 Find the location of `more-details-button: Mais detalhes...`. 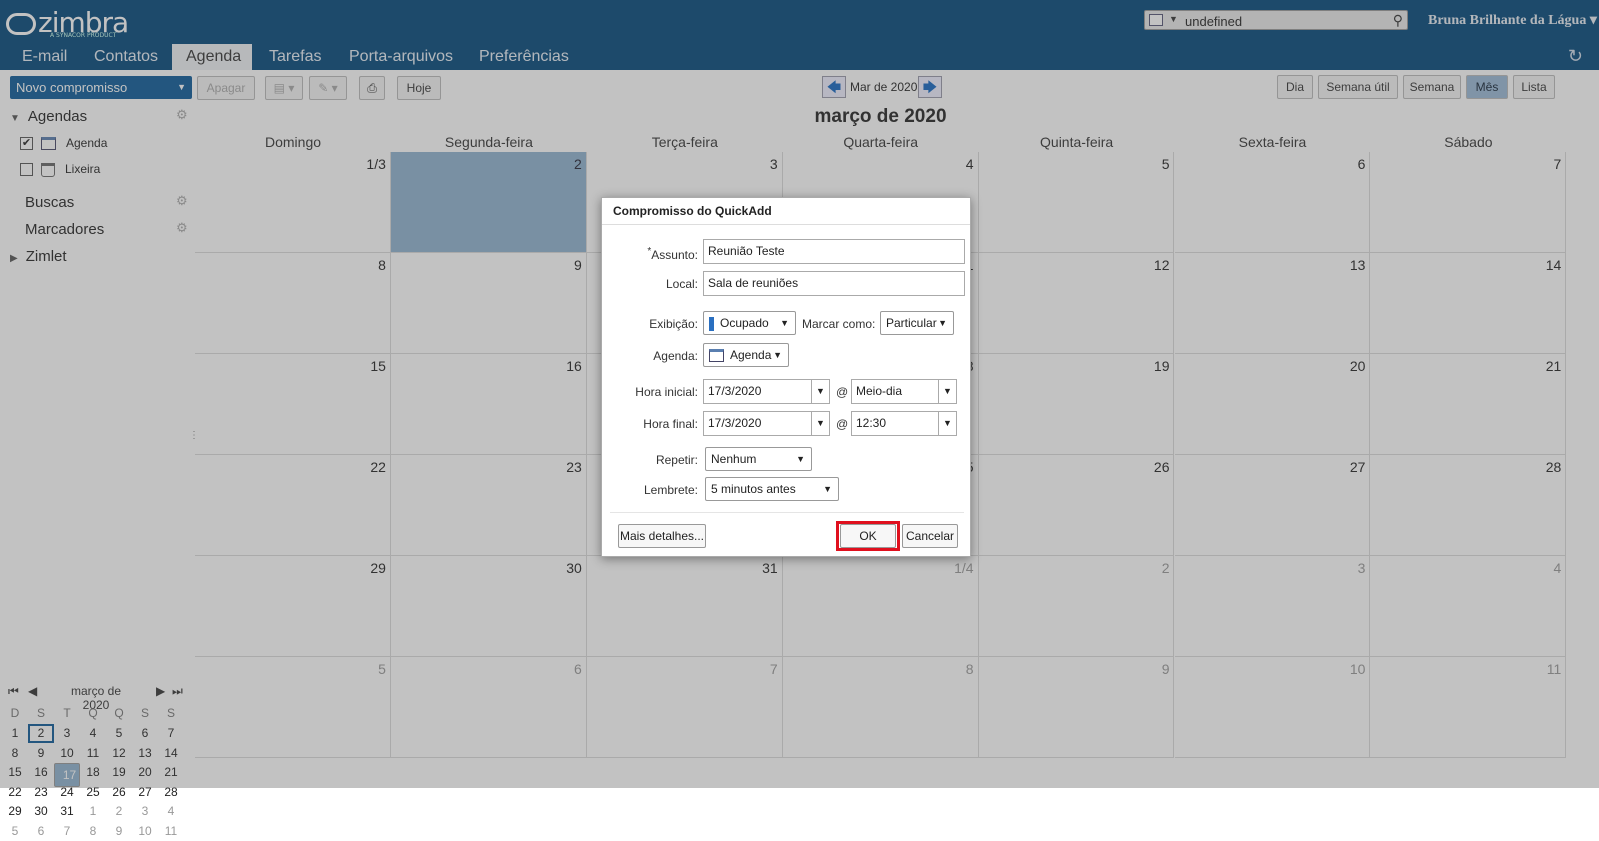

more-details-button: Mais detalhes... is located at coordinates (662, 536).